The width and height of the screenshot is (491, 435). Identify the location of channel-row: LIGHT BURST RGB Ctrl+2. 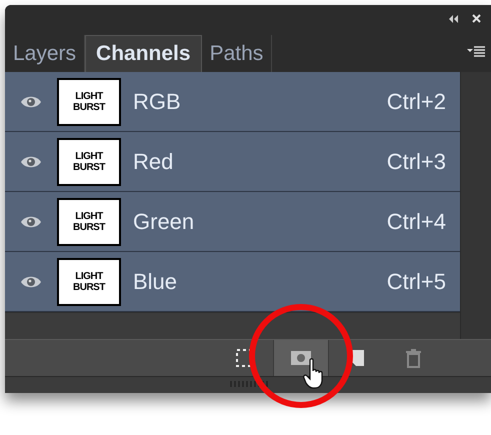
(232, 102).